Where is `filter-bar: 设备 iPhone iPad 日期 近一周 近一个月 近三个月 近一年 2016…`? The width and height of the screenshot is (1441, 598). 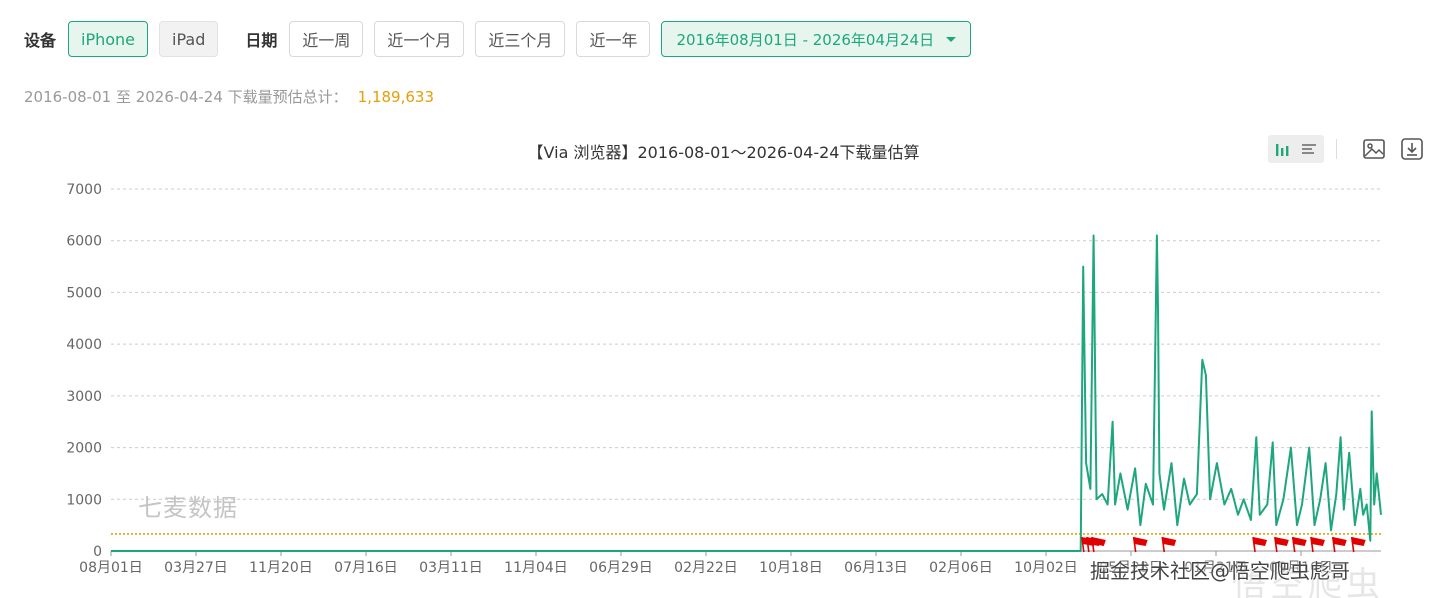
filter-bar: 设备 iPhone iPad 日期 近一周 近一个月 近三个月 近一年 2016… is located at coordinates (498, 39).